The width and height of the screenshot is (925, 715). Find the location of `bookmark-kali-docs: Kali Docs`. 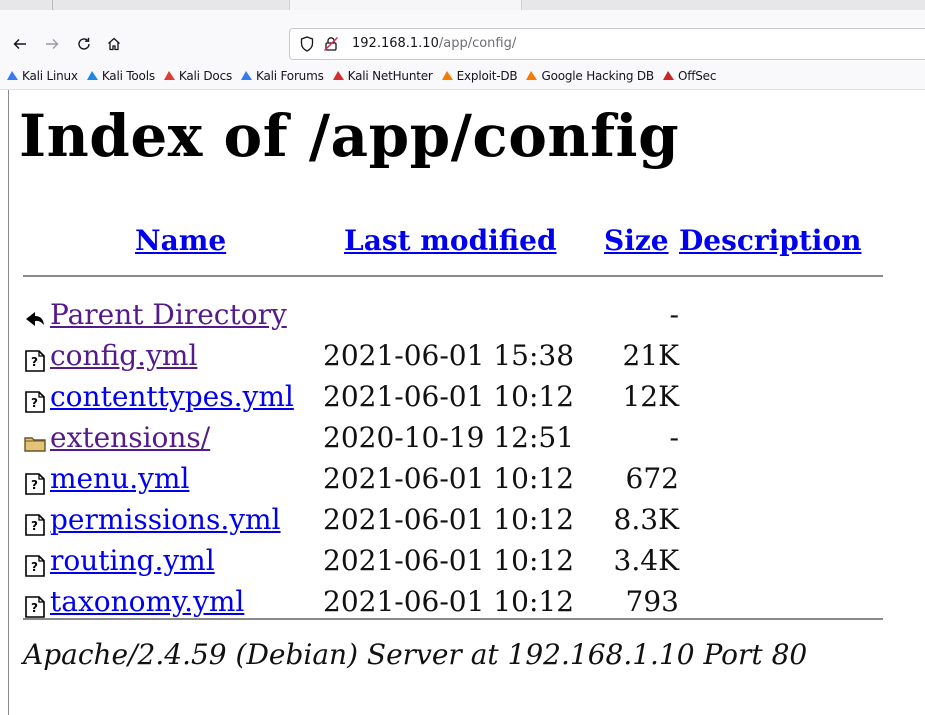

bookmark-kali-docs: Kali Docs is located at coordinates (197, 76).